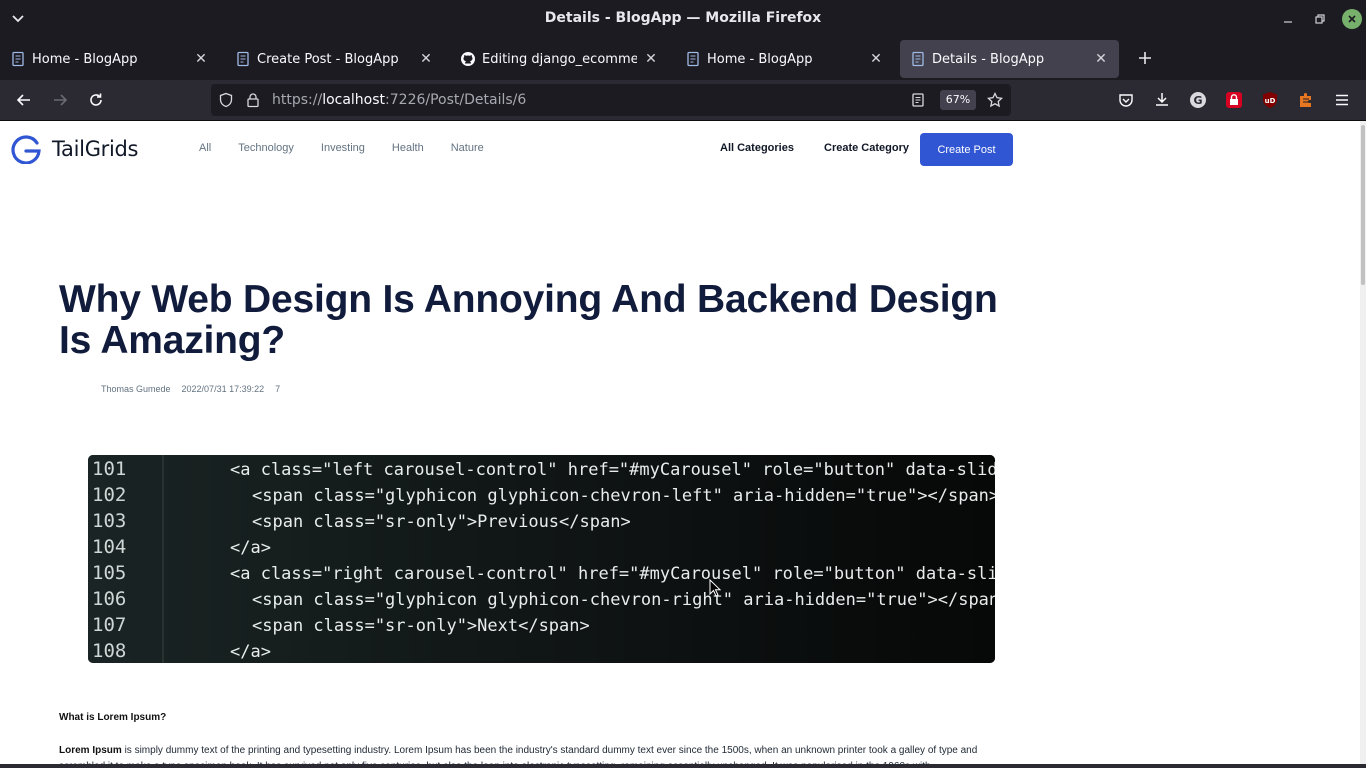 The image size is (1366, 768). I want to click on maximize-button, so click(1320, 19).